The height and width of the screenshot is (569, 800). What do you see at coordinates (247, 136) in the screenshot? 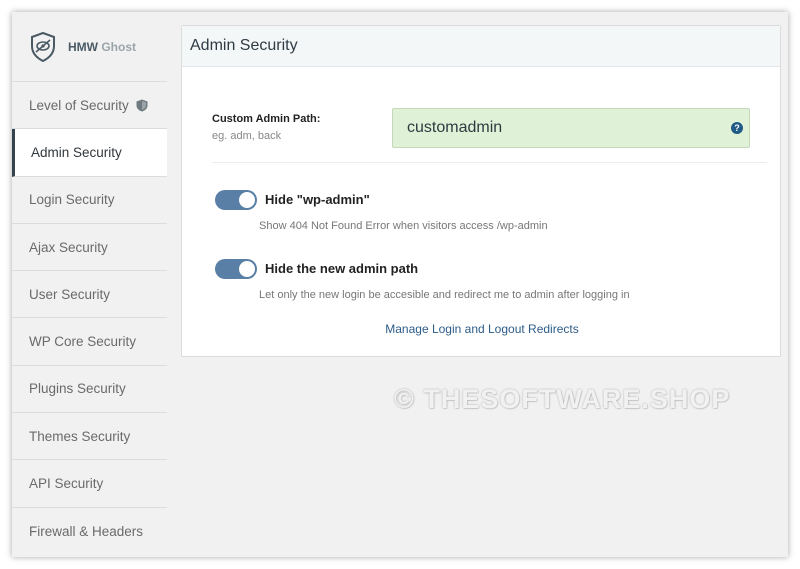
I see `custom-admin-path-hint: eg. adm, back` at bounding box center [247, 136].